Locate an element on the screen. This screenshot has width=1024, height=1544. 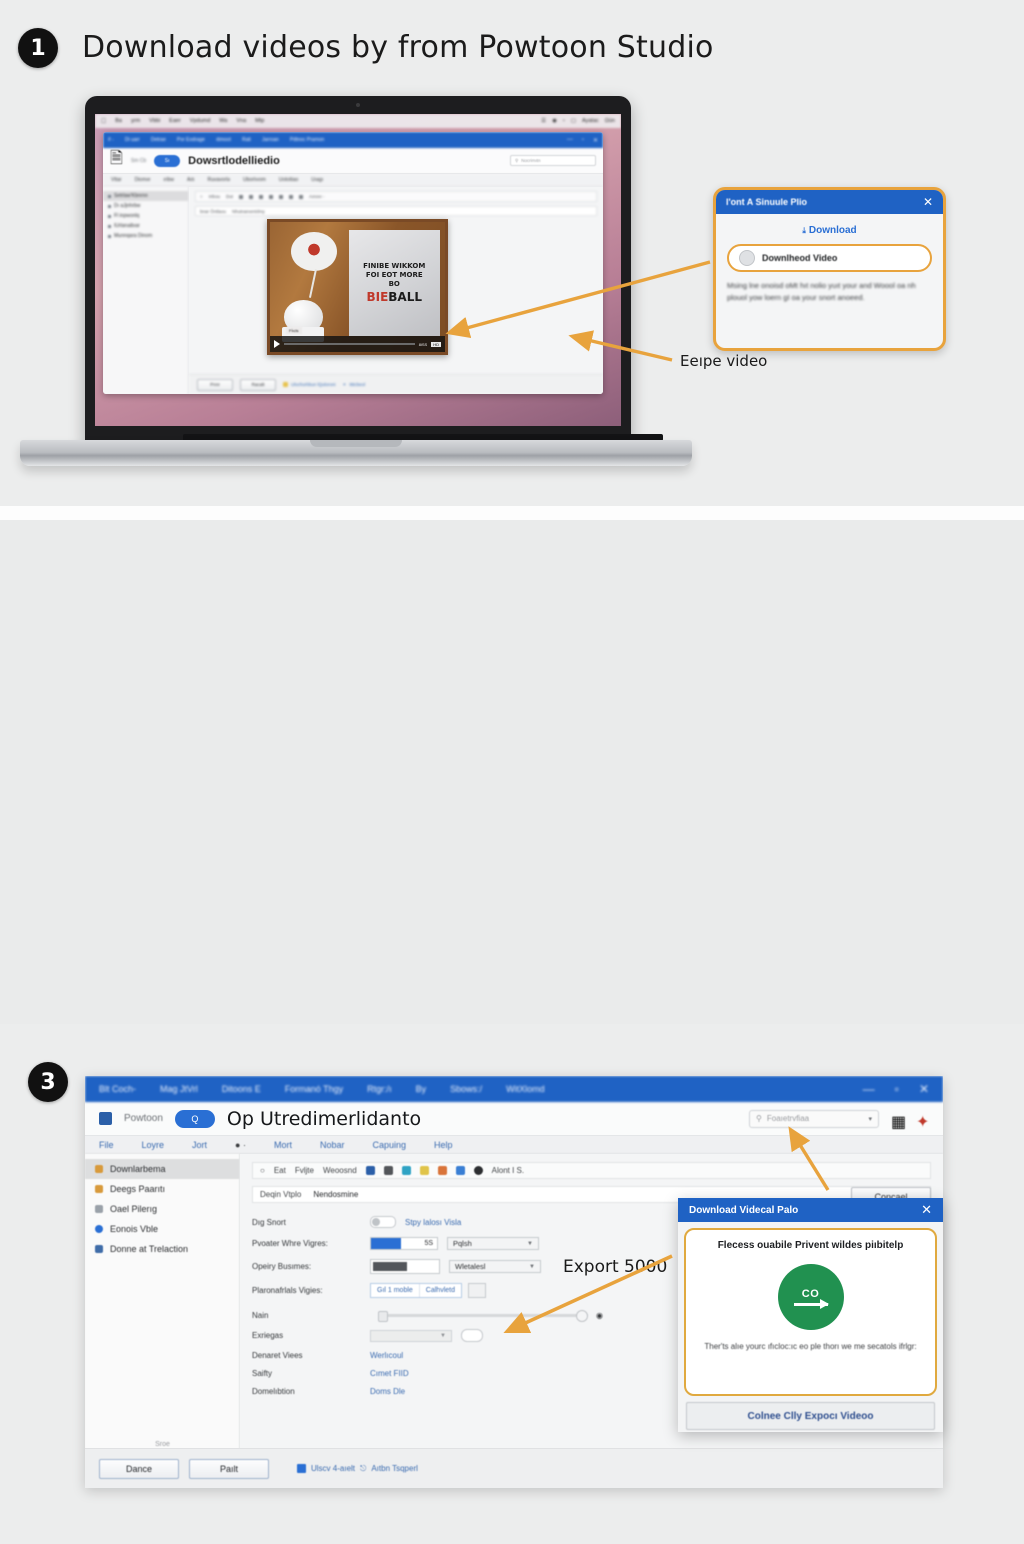
hd-badge: HD is located at coordinates (436, 344).